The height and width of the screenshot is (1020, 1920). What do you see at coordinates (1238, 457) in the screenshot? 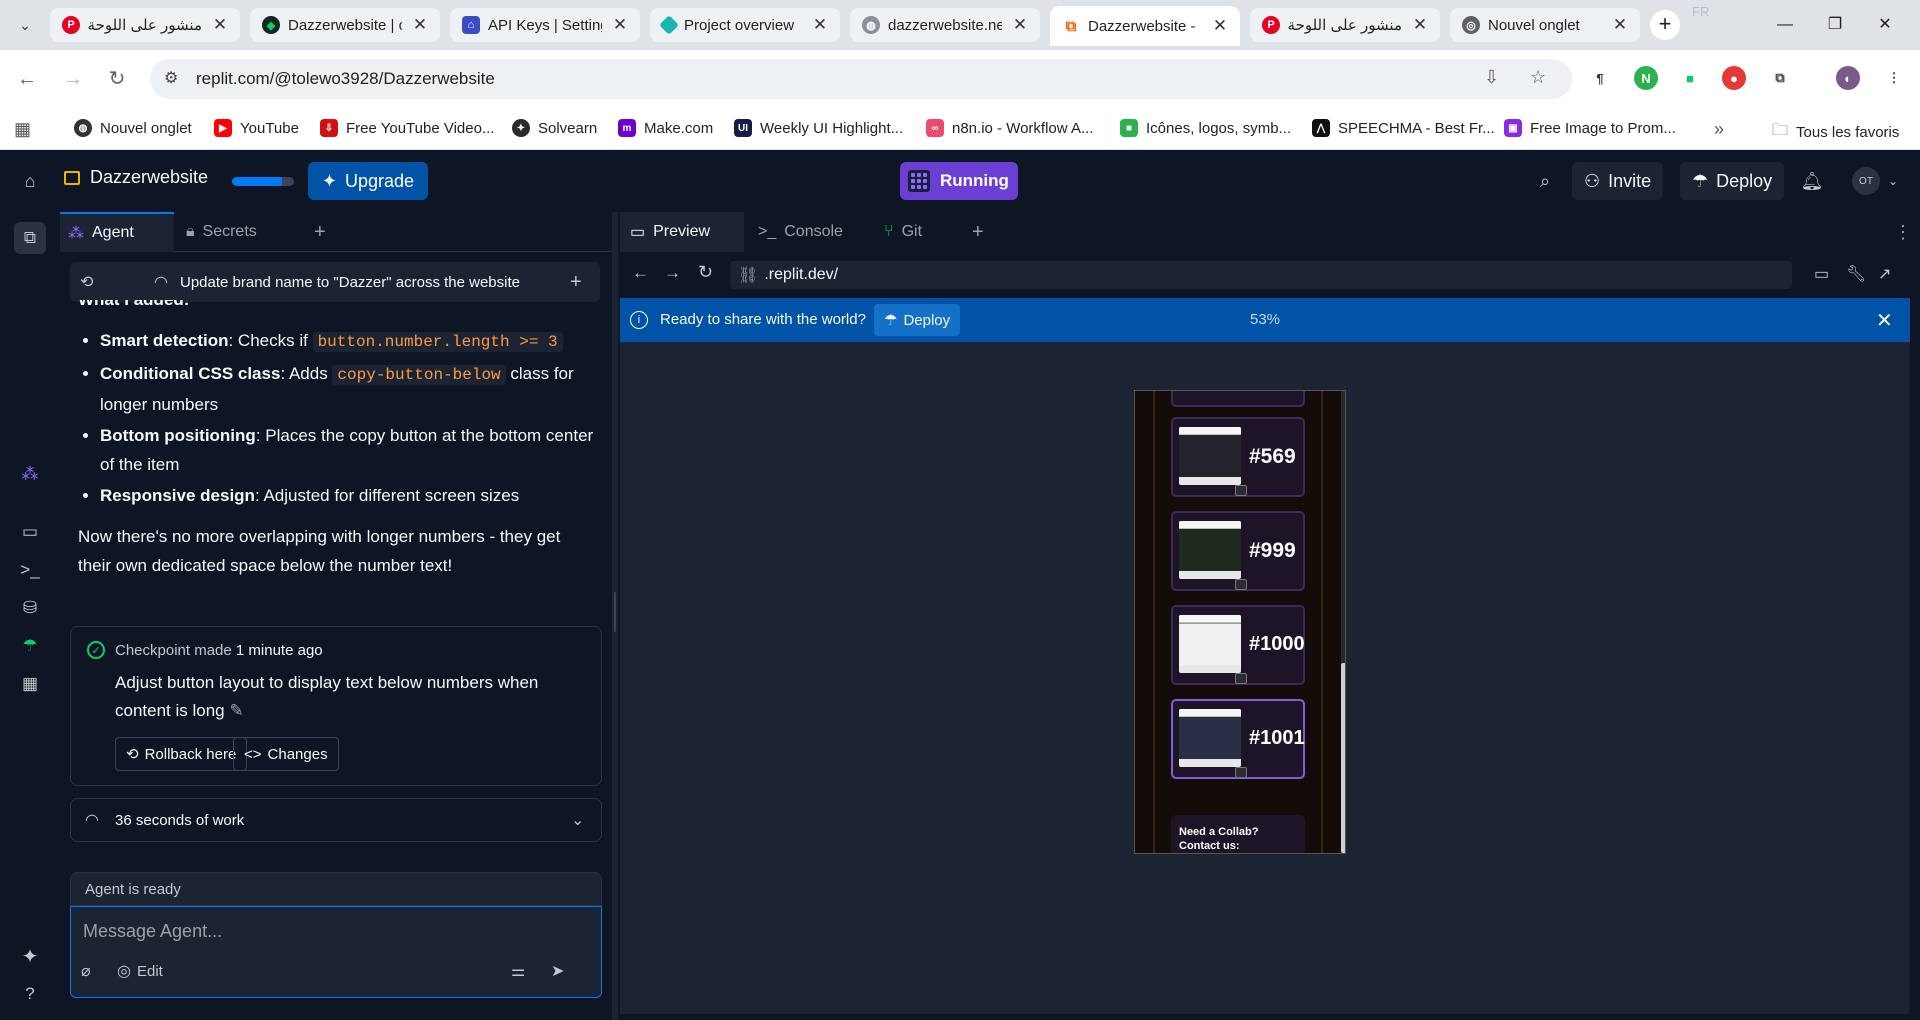
I see `list-item: #569` at bounding box center [1238, 457].